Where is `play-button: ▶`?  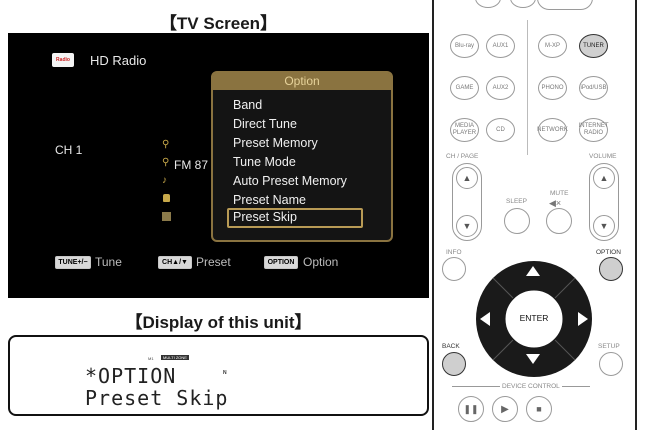
play-button: ▶ is located at coordinates (505, 409).